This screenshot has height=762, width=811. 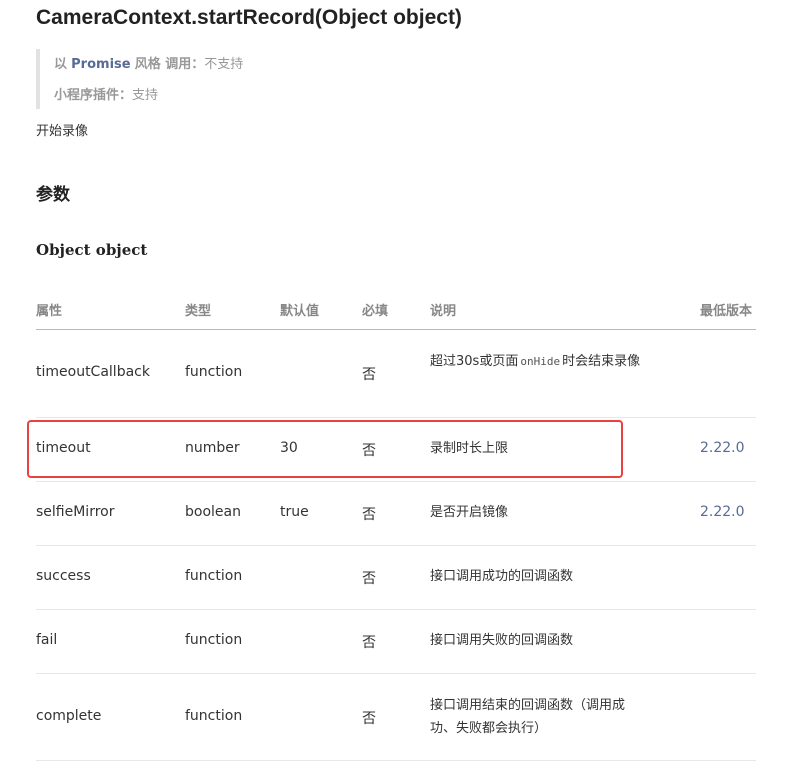 I want to click on header-property: 属性, so click(x=49, y=311).